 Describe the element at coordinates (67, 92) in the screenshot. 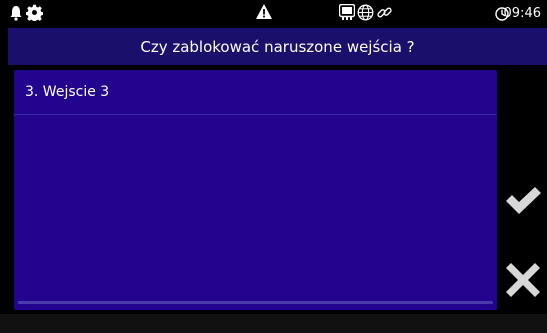

I see `list-item-label: 3. Wejscie 3` at that location.